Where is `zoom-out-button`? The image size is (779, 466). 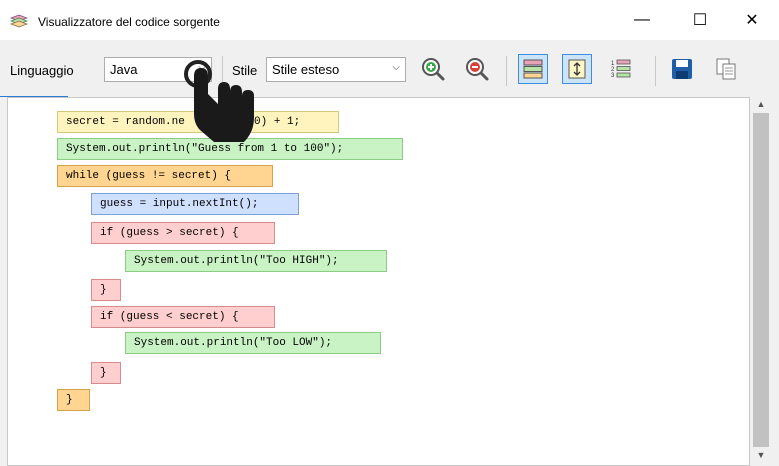
zoom-out-button is located at coordinates (477, 69).